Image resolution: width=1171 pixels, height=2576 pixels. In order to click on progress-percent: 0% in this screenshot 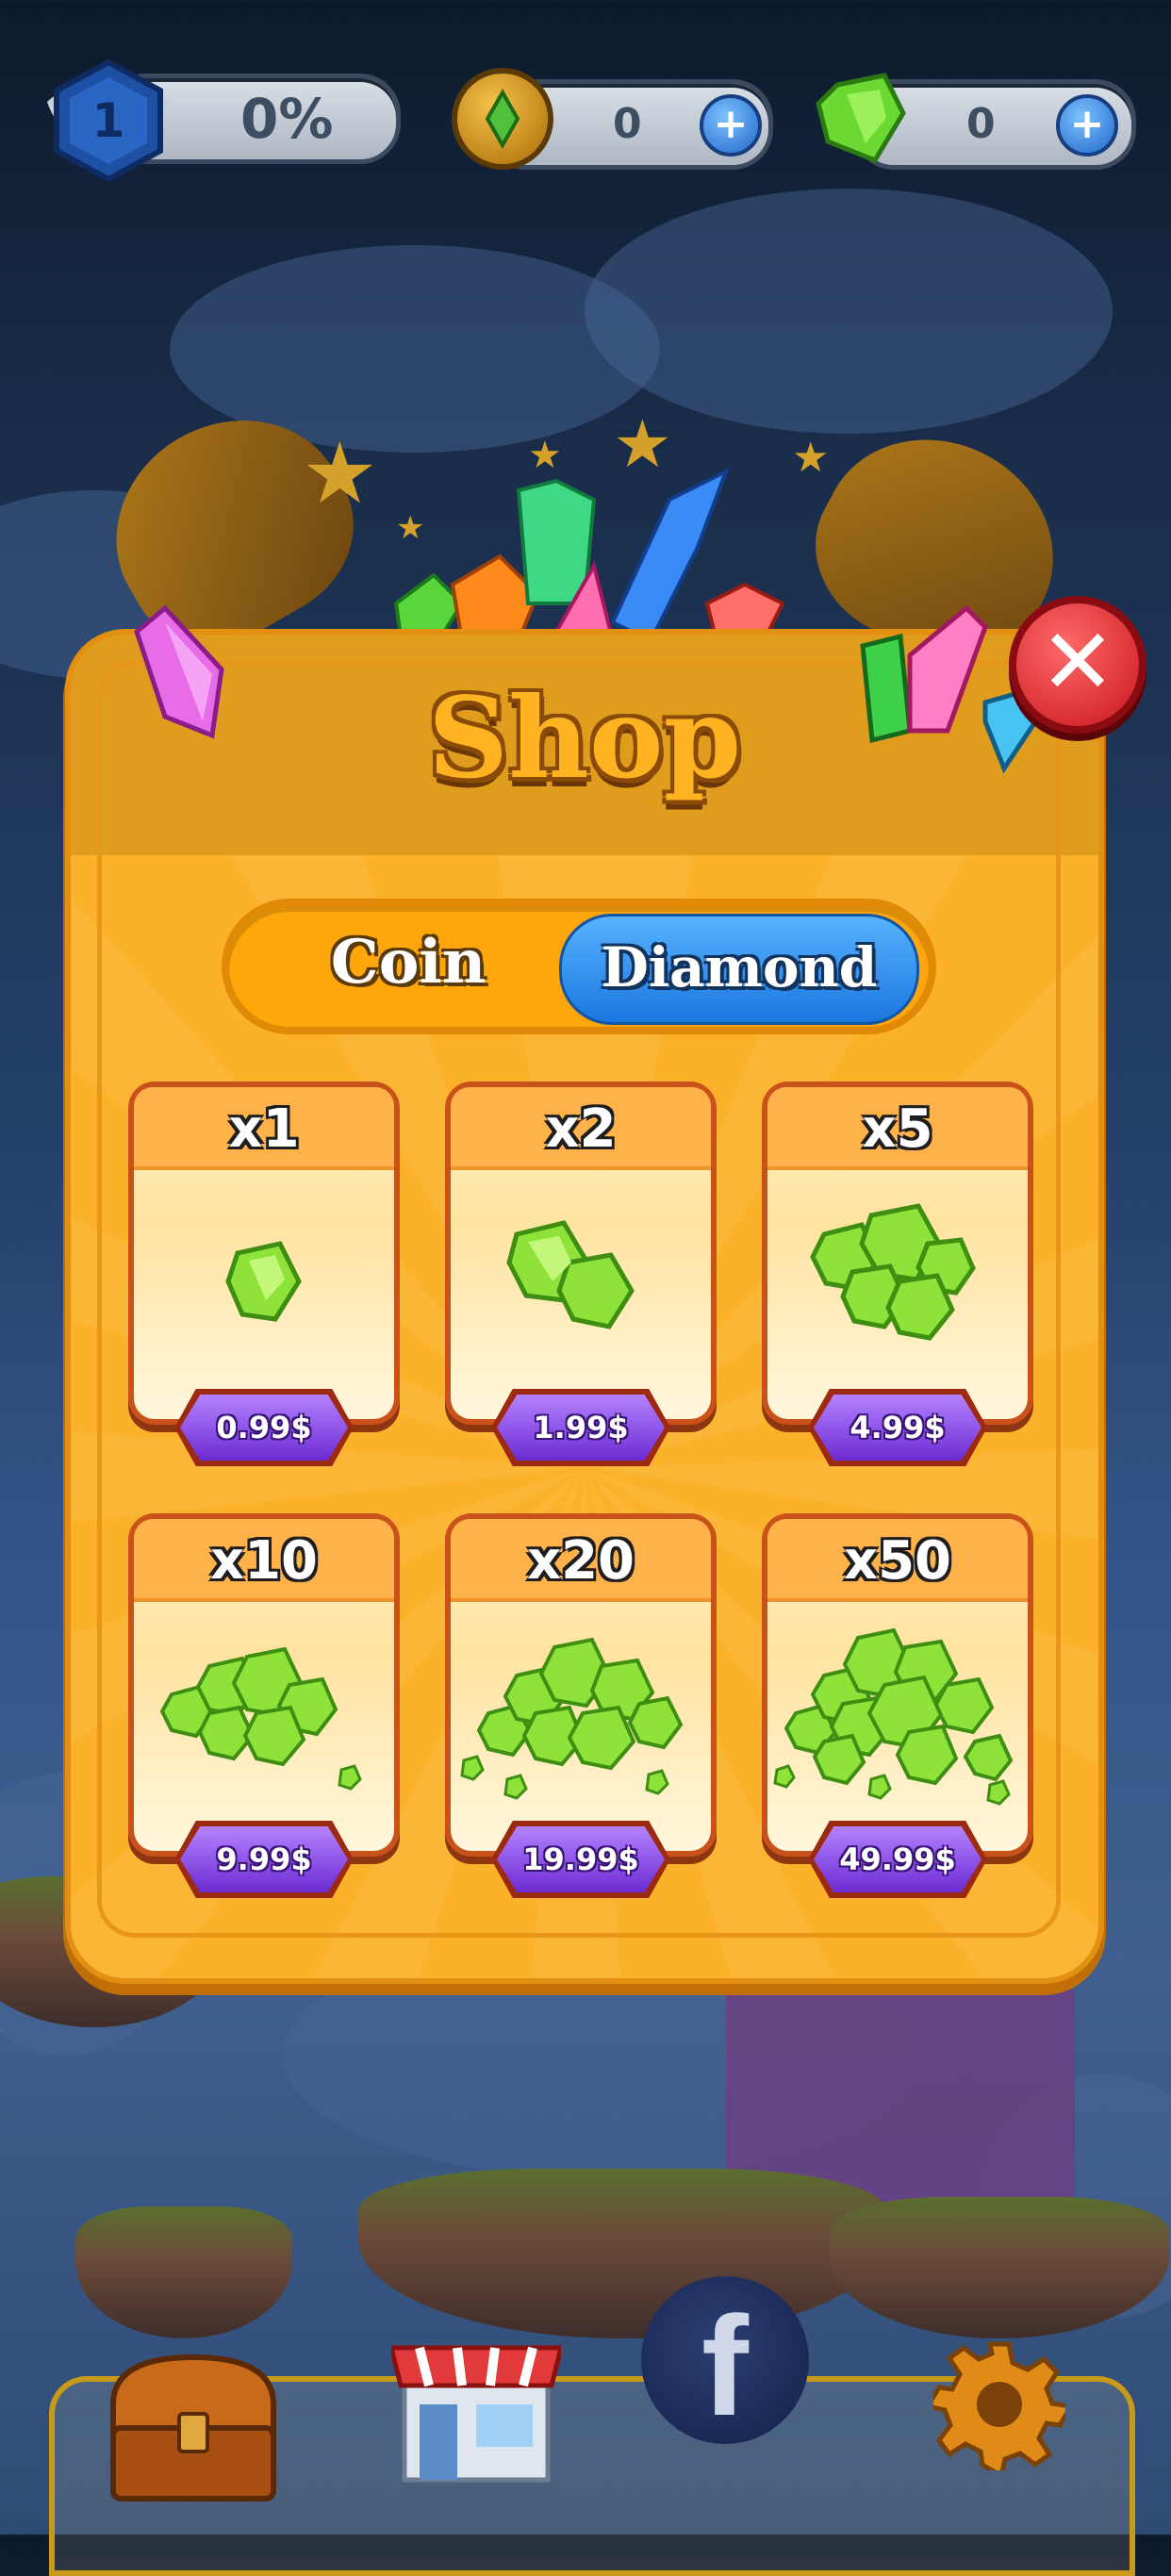, I will do `click(287, 119)`.